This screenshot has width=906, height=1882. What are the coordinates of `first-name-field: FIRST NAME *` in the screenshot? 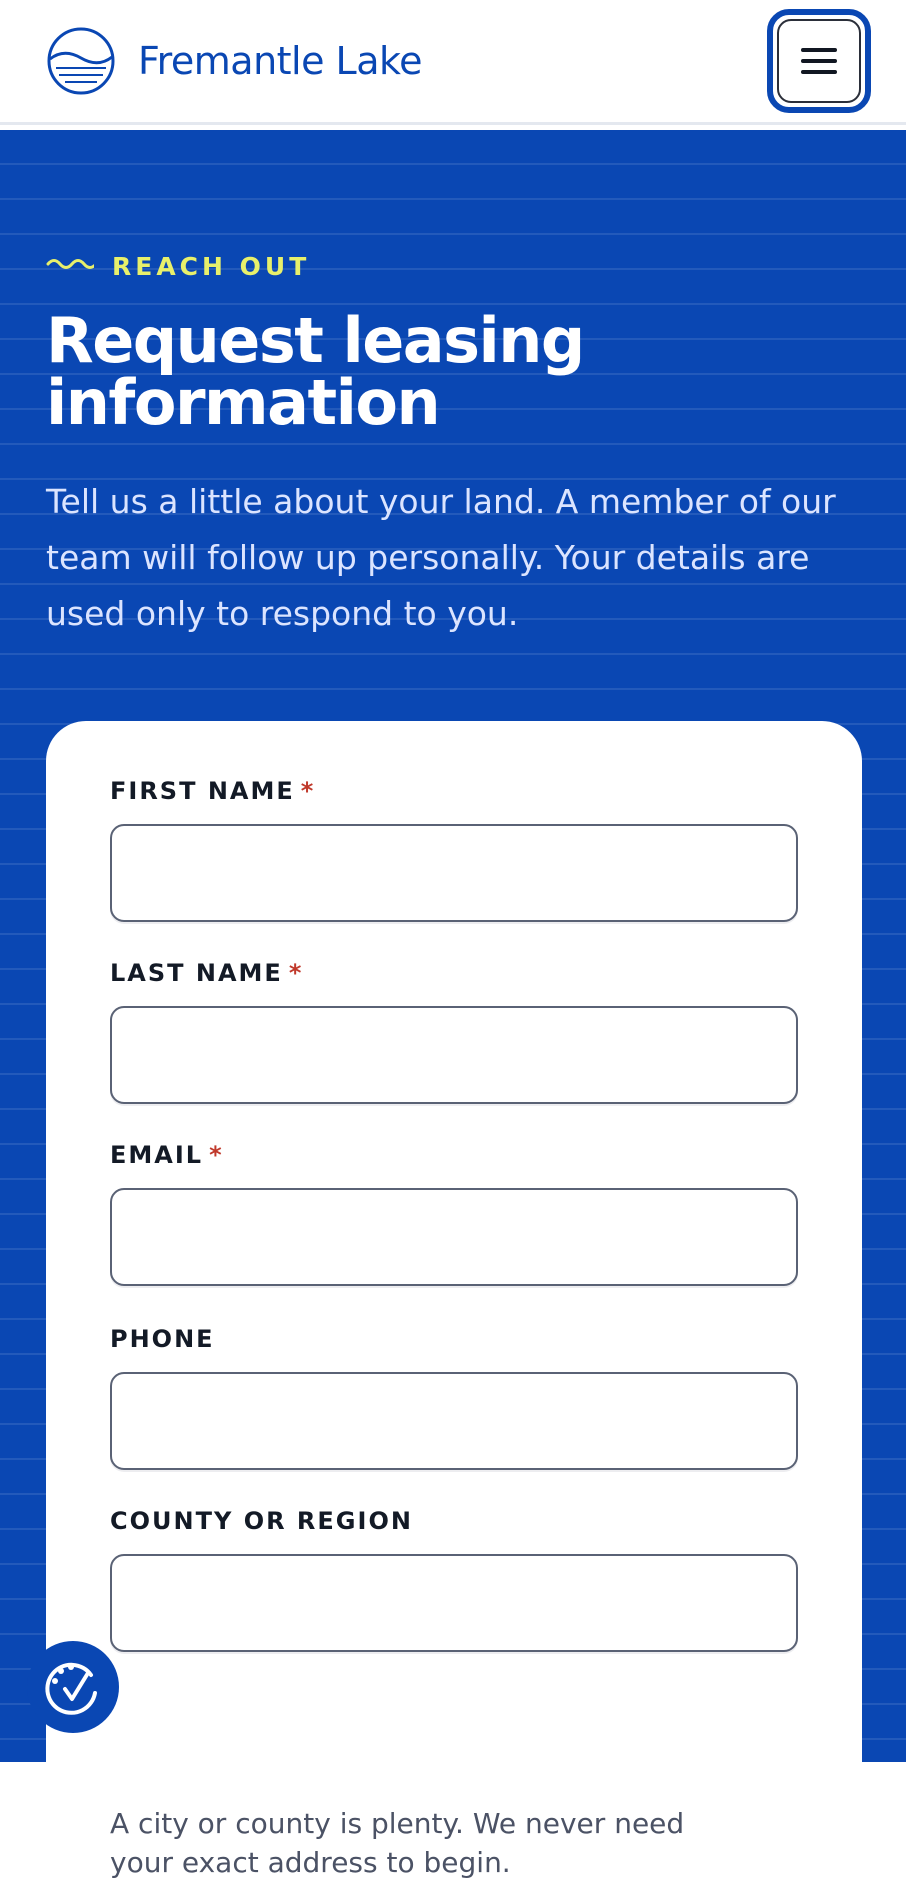 It's located at (454, 849).